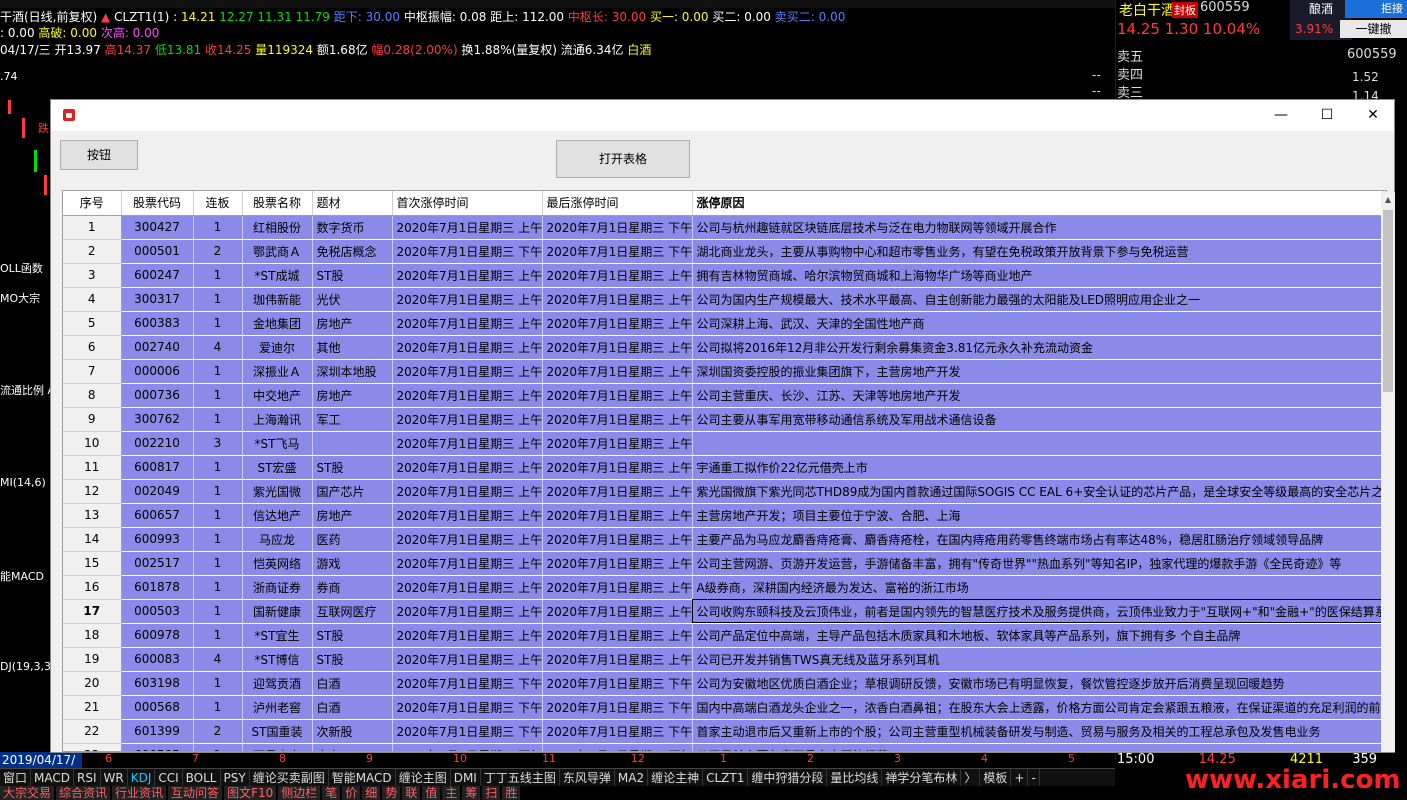  Describe the element at coordinates (277, 419) in the screenshot. I see `table-cell: 上海瀚讯` at that location.